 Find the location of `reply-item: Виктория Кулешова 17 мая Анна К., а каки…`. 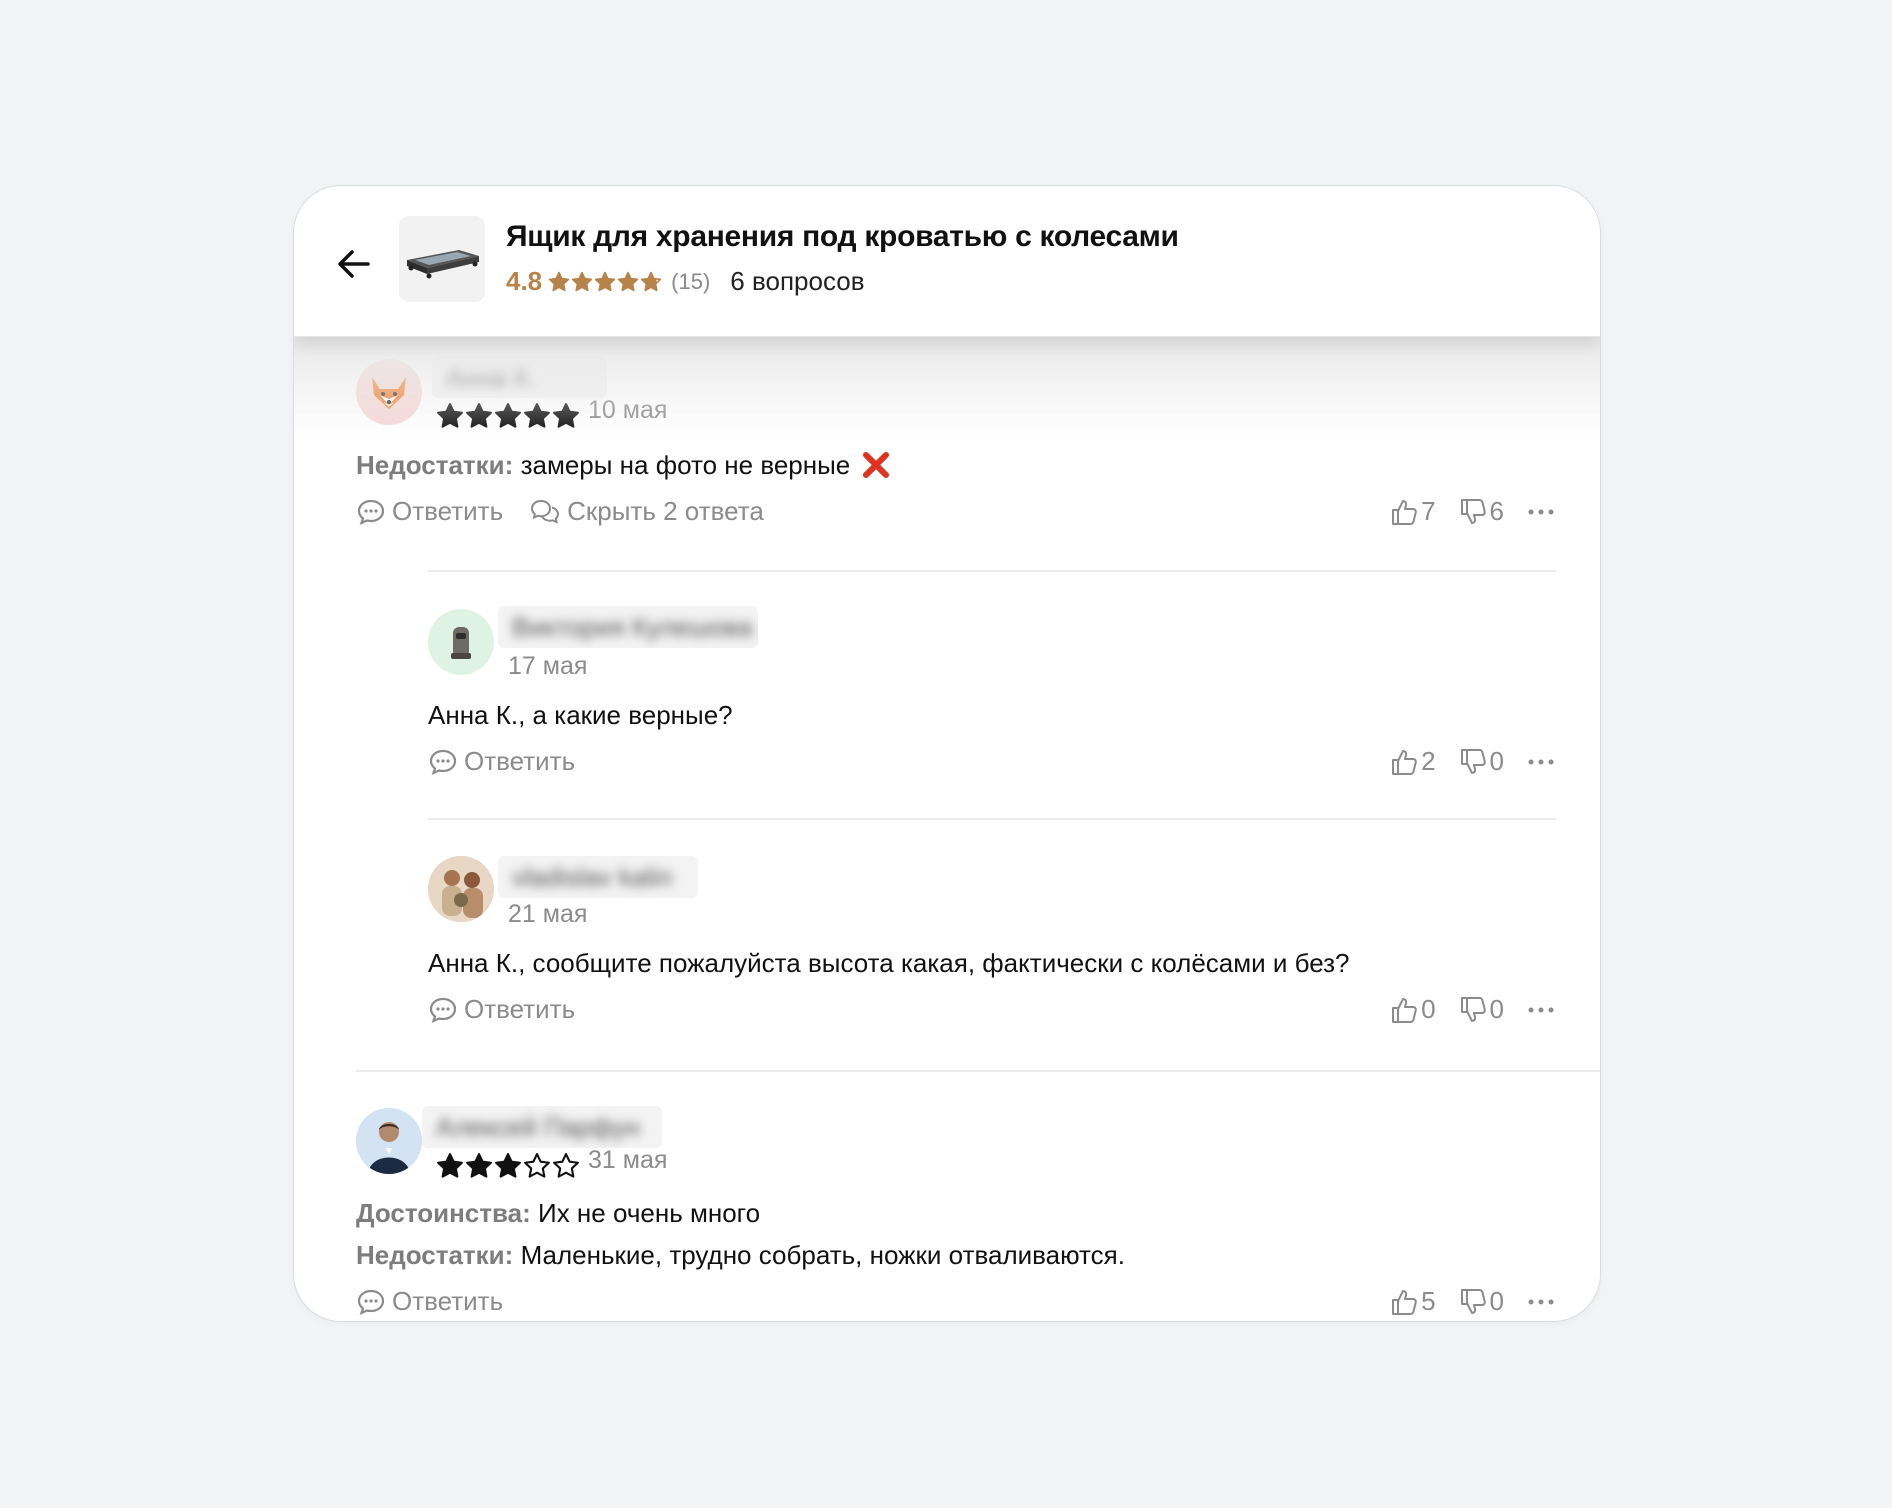

reply-item: Виктория Кулешова 17 мая Анна К., а каки… is located at coordinates (947, 710).